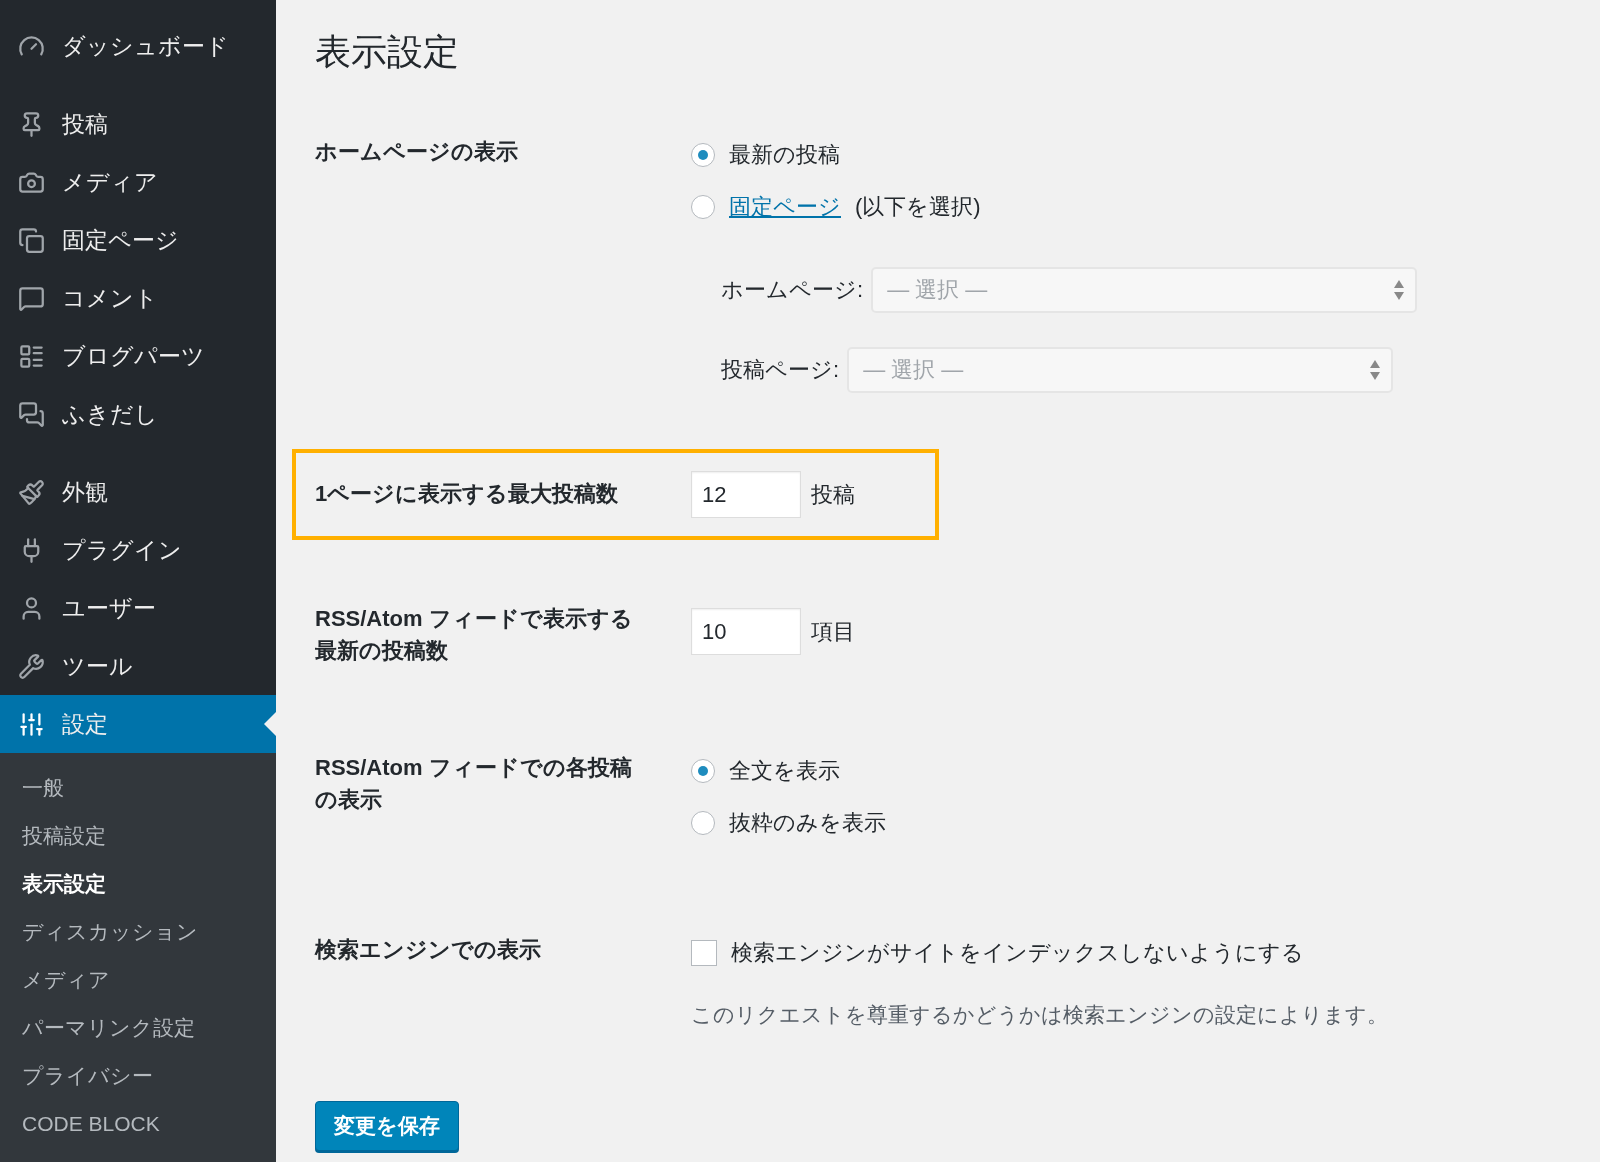  I want to click on menu-item: ダッシュボード, so click(138, 46).